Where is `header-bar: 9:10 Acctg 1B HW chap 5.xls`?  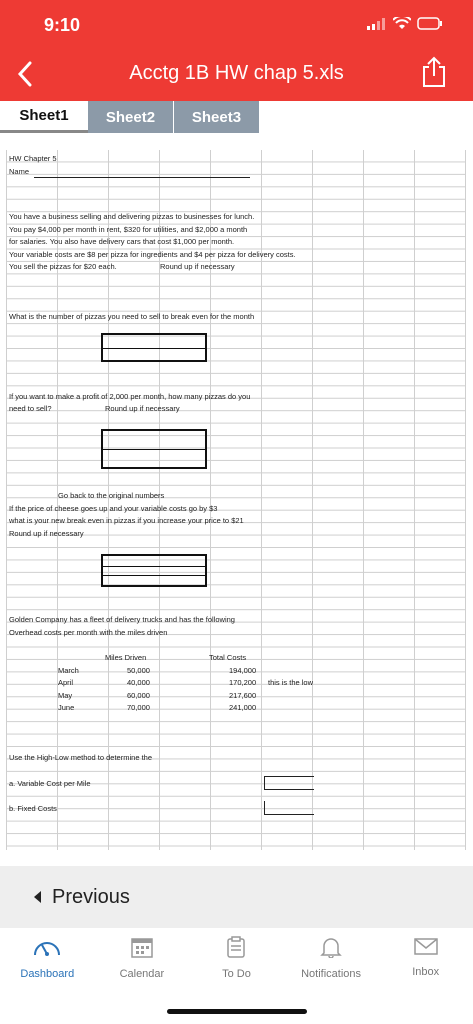
header-bar: 9:10 Acctg 1B HW chap 5.xls is located at coordinates (236, 50).